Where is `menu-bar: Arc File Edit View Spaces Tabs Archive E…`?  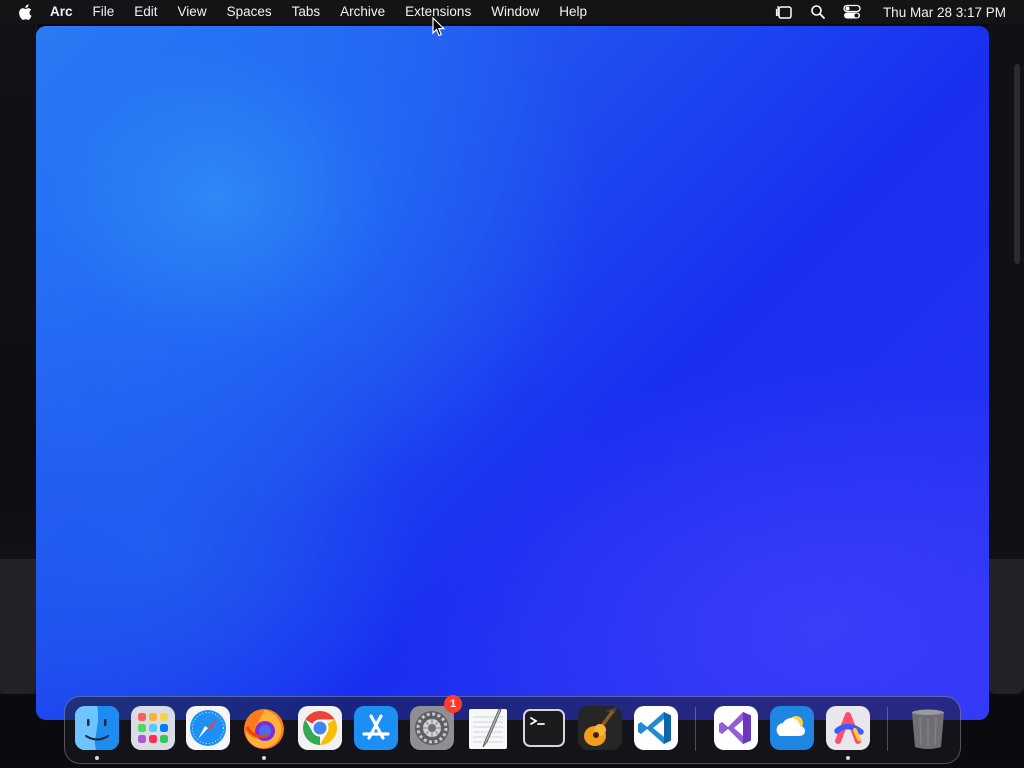
menu-bar: Arc File Edit View Spaces Tabs Archive E… is located at coordinates (512, 12).